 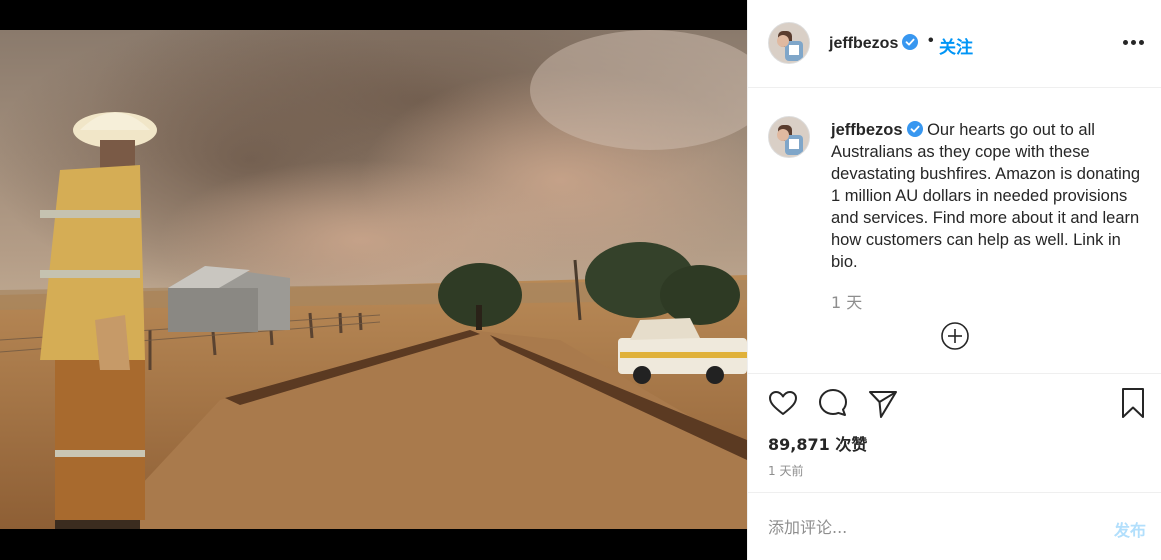 What do you see at coordinates (955, 336) in the screenshot?
I see `load-more-comments-icon` at bounding box center [955, 336].